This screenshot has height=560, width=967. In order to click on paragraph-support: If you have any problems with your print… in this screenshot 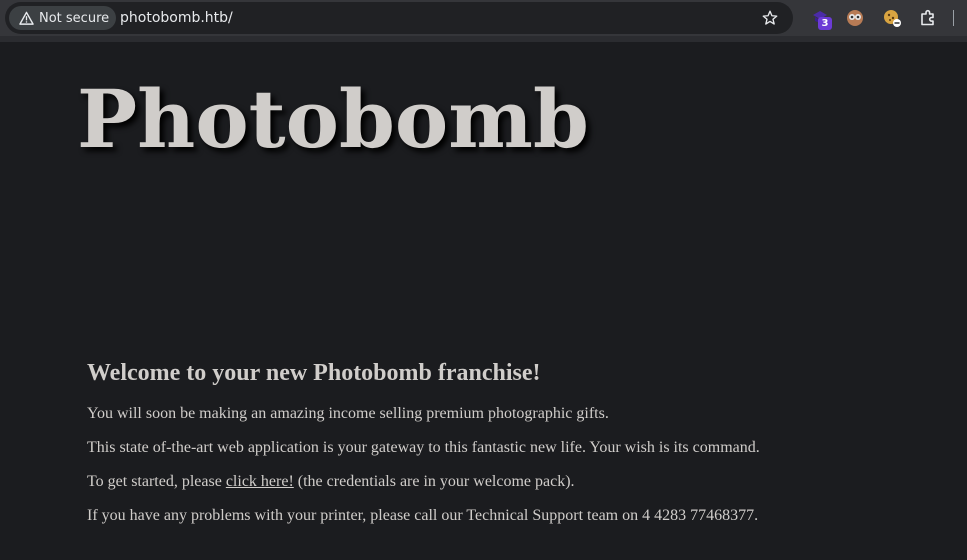, I will do `click(423, 515)`.